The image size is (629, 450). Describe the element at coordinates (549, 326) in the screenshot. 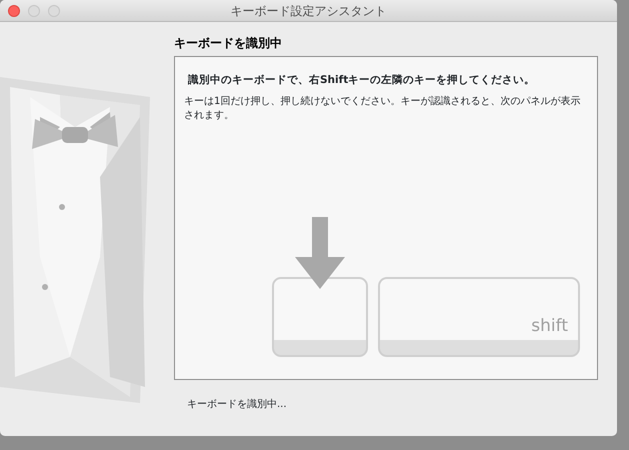

I see `key-label: shift` at that location.